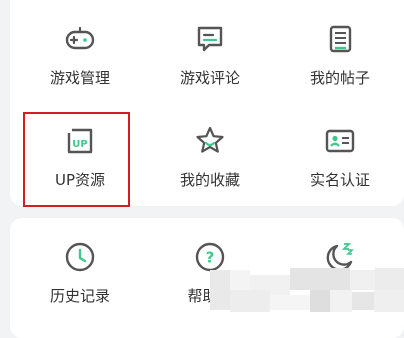  What do you see at coordinates (340, 39) in the screenshot?
I see `document-icon` at bounding box center [340, 39].